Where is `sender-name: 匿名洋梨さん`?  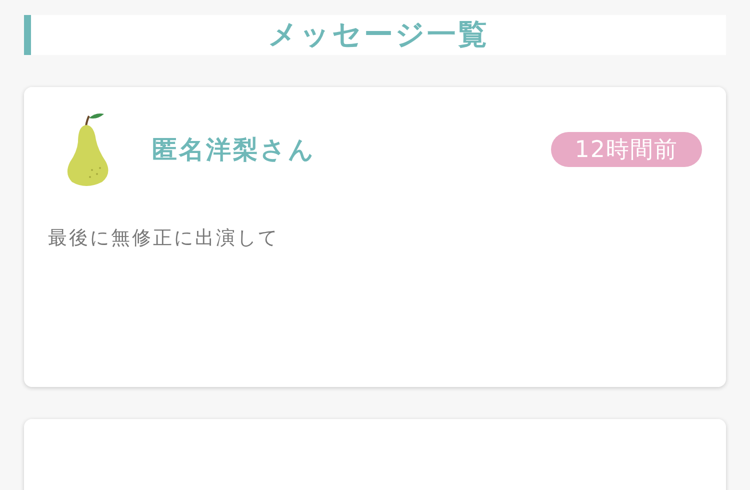 sender-name: 匿名洋梨さん is located at coordinates (234, 150).